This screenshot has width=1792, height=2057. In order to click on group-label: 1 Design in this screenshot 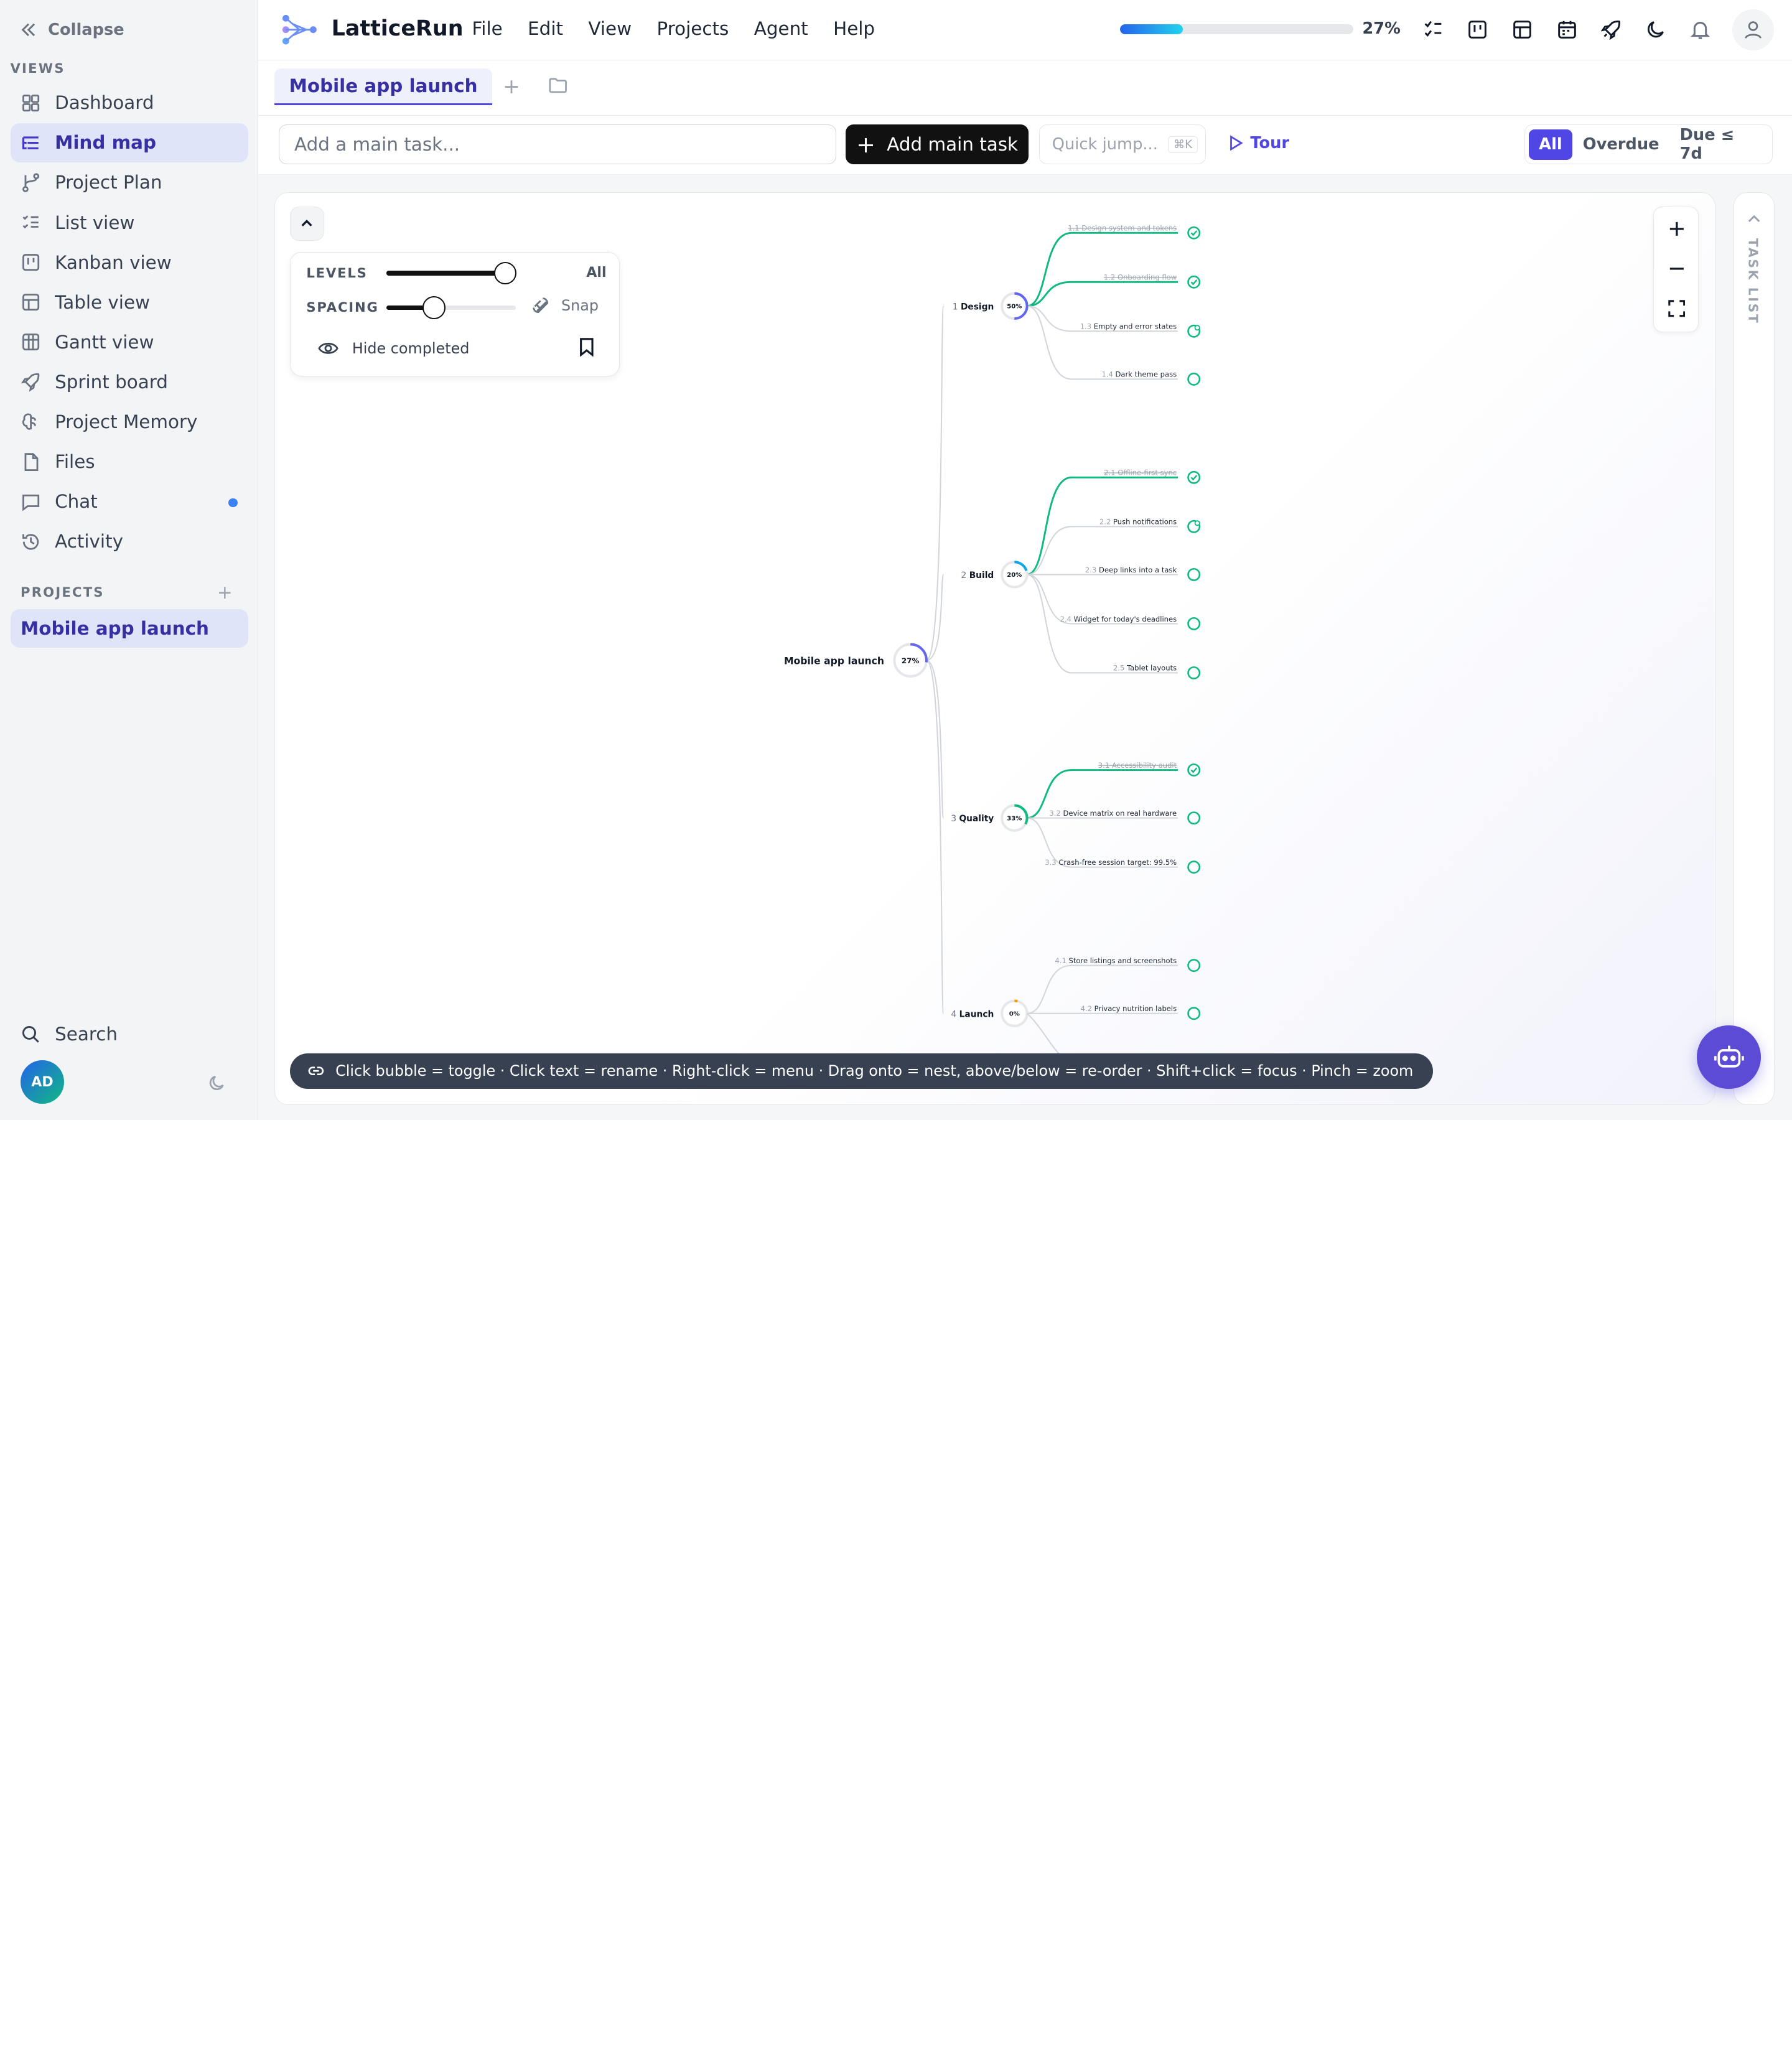, I will do `click(974, 307)`.